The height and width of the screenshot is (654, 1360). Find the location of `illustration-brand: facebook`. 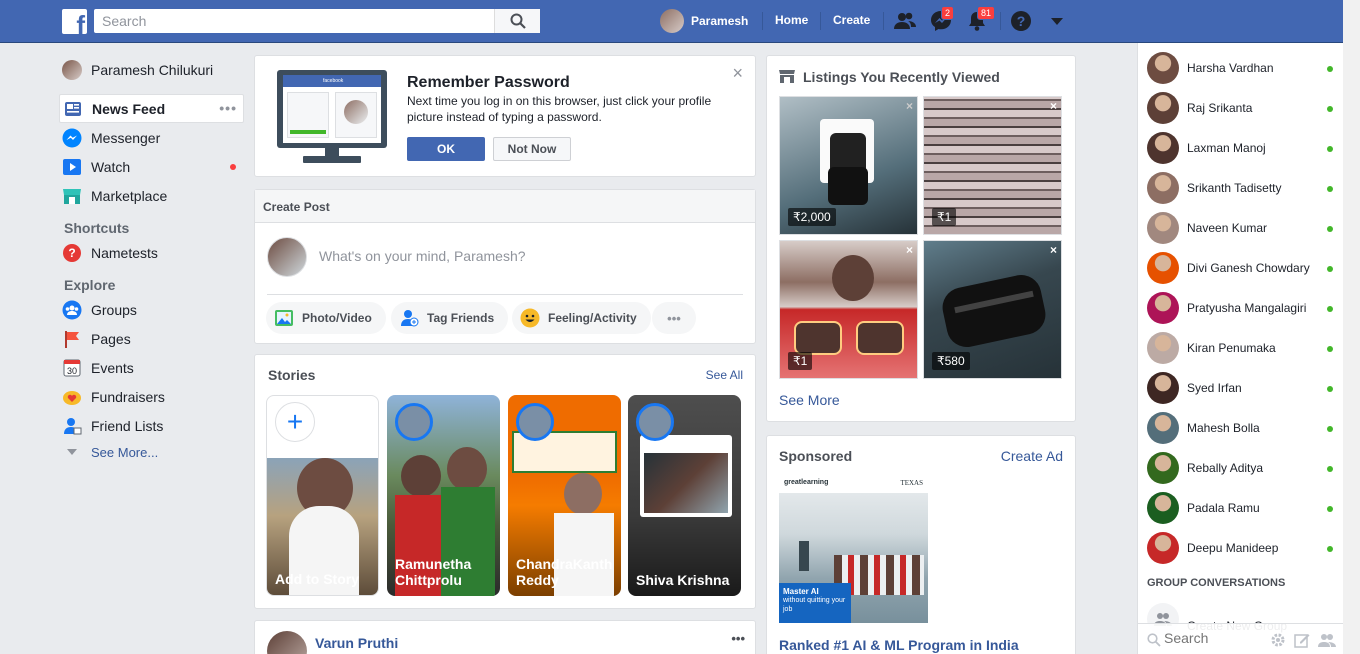

illustration-brand: facebook is located at coordinates (332, 81).